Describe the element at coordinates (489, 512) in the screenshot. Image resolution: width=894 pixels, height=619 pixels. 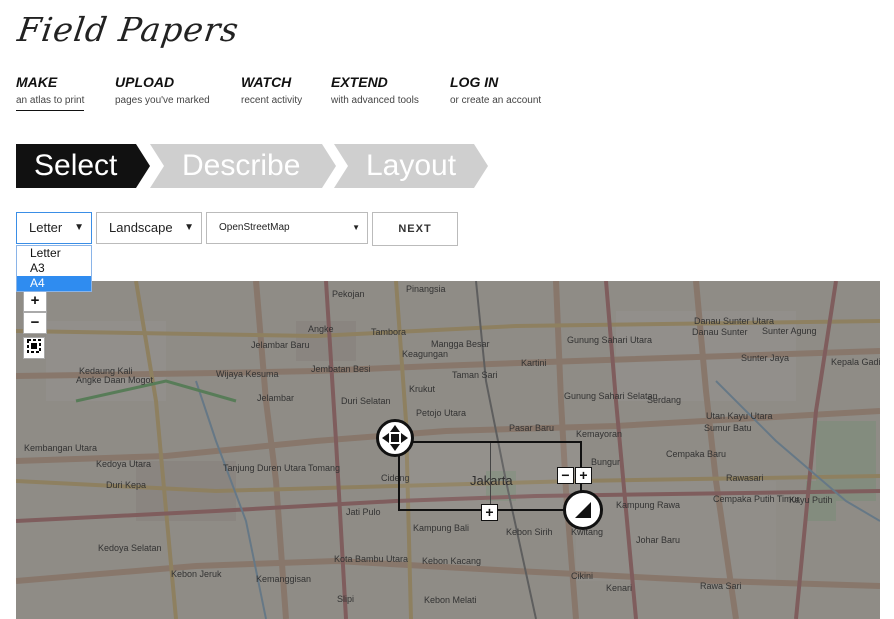
I see `add-row-button: +` at that location.